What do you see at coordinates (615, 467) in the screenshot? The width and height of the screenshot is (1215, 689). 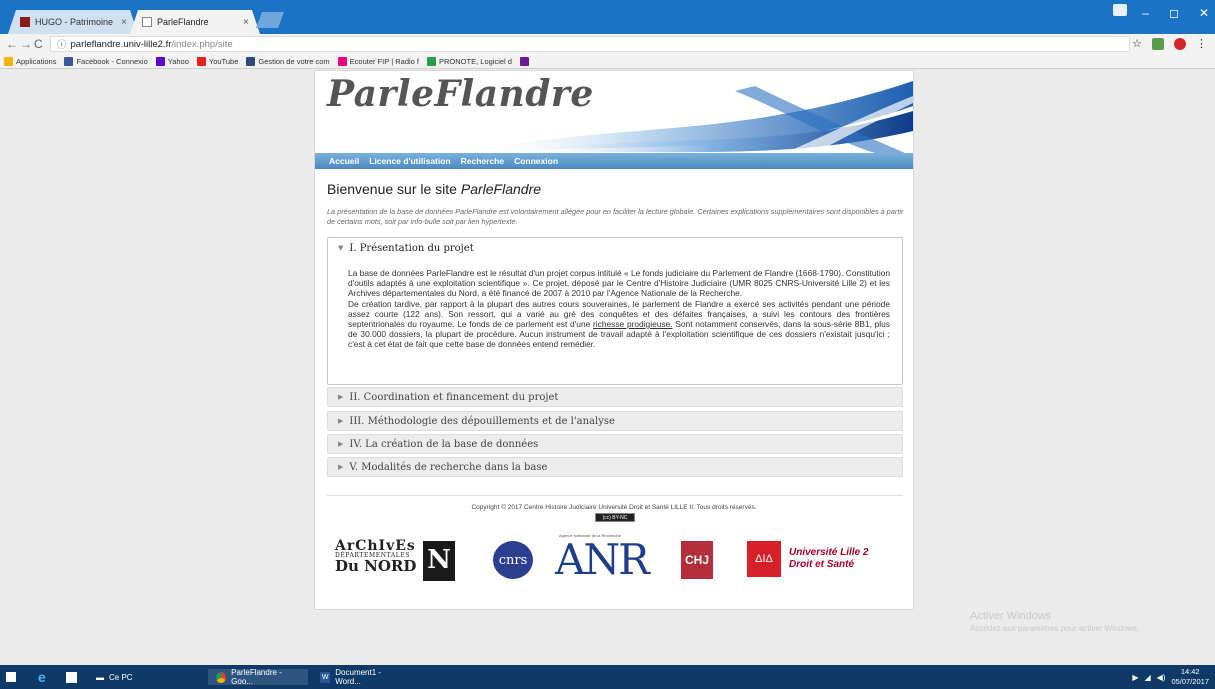 I see `accordion-header-5: ▶ V. Modalités de recherche dans la base` at bounding box center [615, 467].